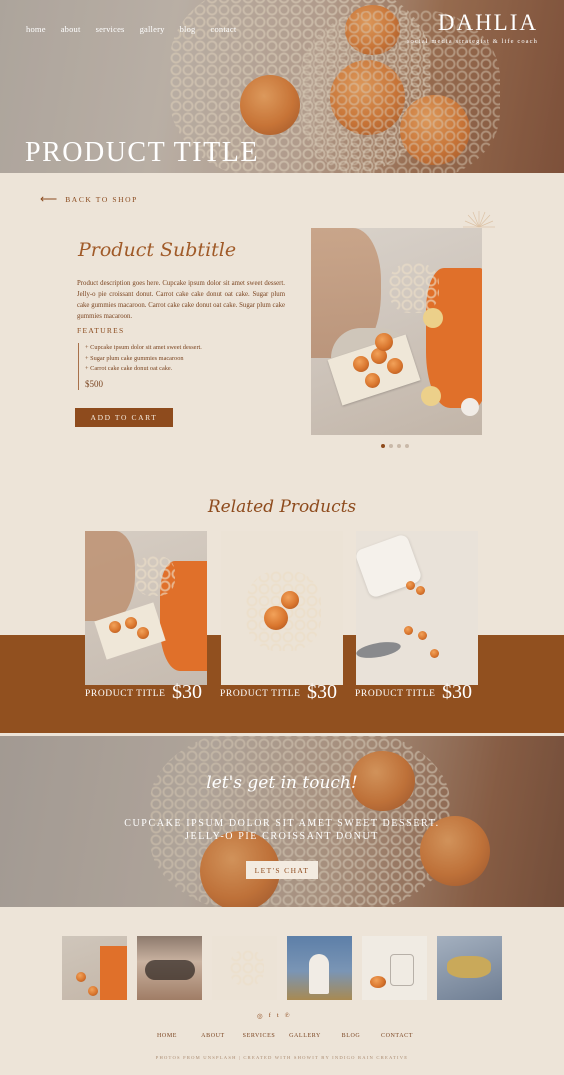  Describe the element at coordinates (487, 22) in the screenshot. I see `brand-name: DAHLIA` at that location.